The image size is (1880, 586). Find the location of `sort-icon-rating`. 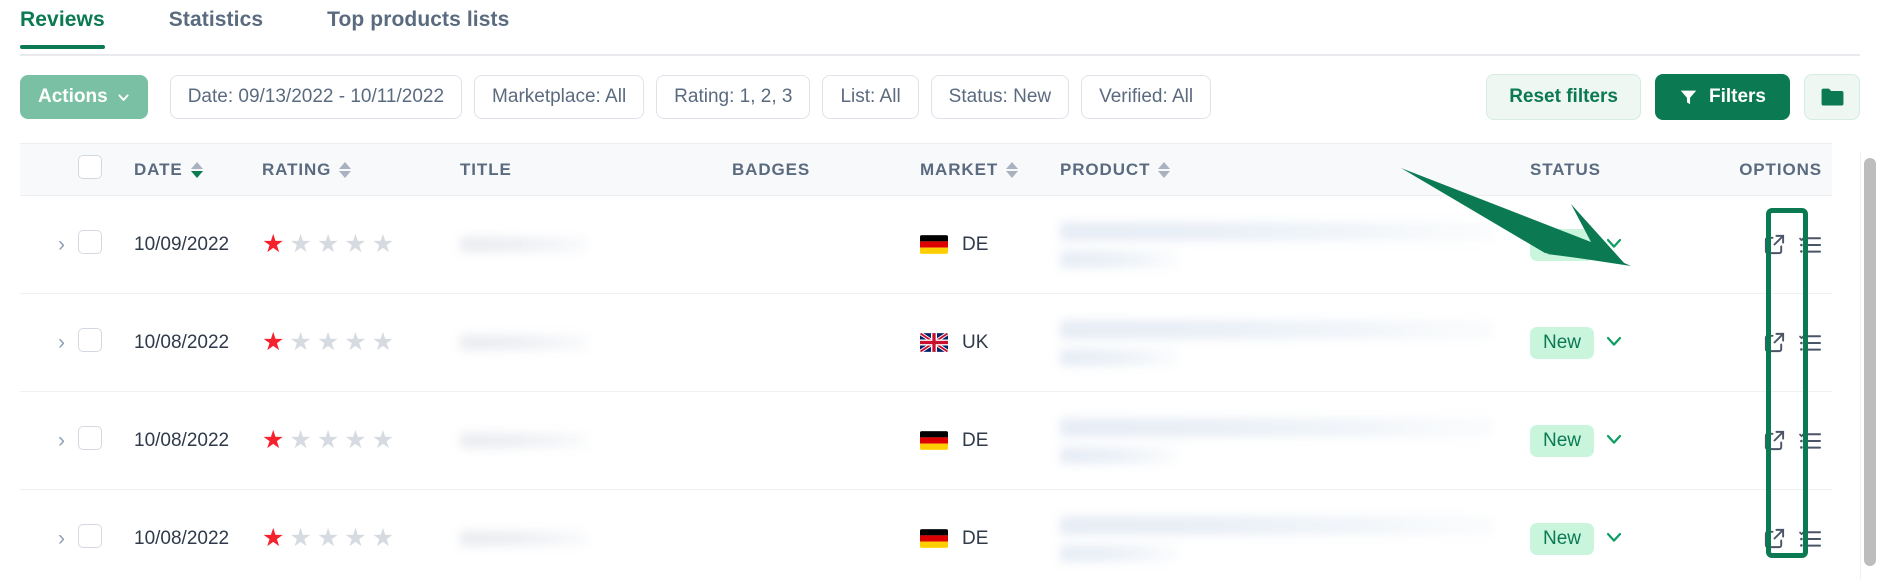

sort-icon-rating is located at coordinates (345, 169).